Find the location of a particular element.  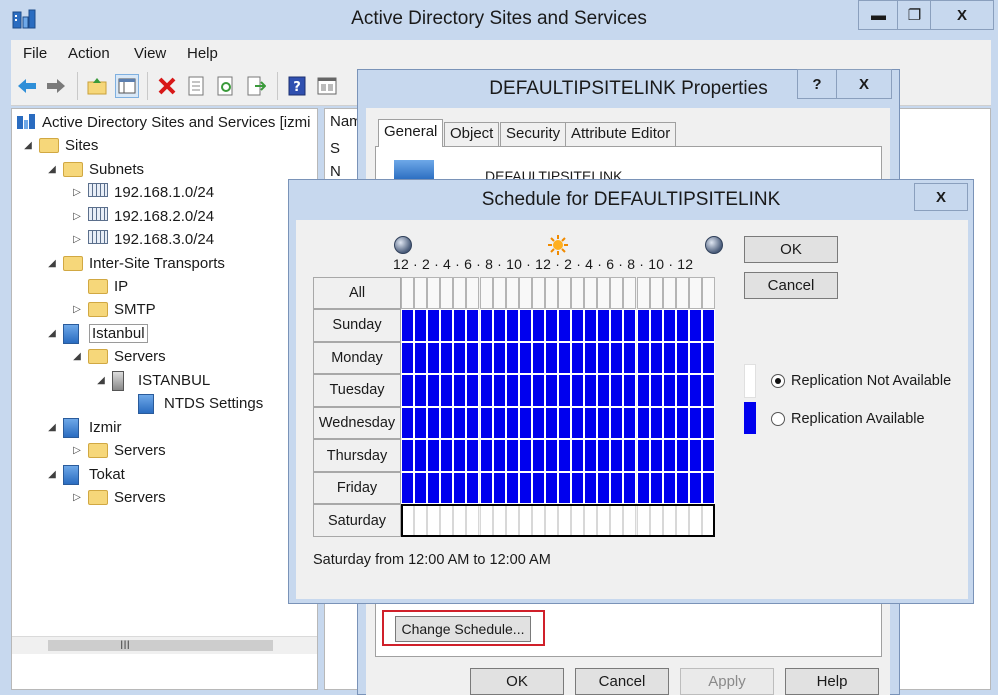

tab-security: Security is located at coordinates (533, 134).